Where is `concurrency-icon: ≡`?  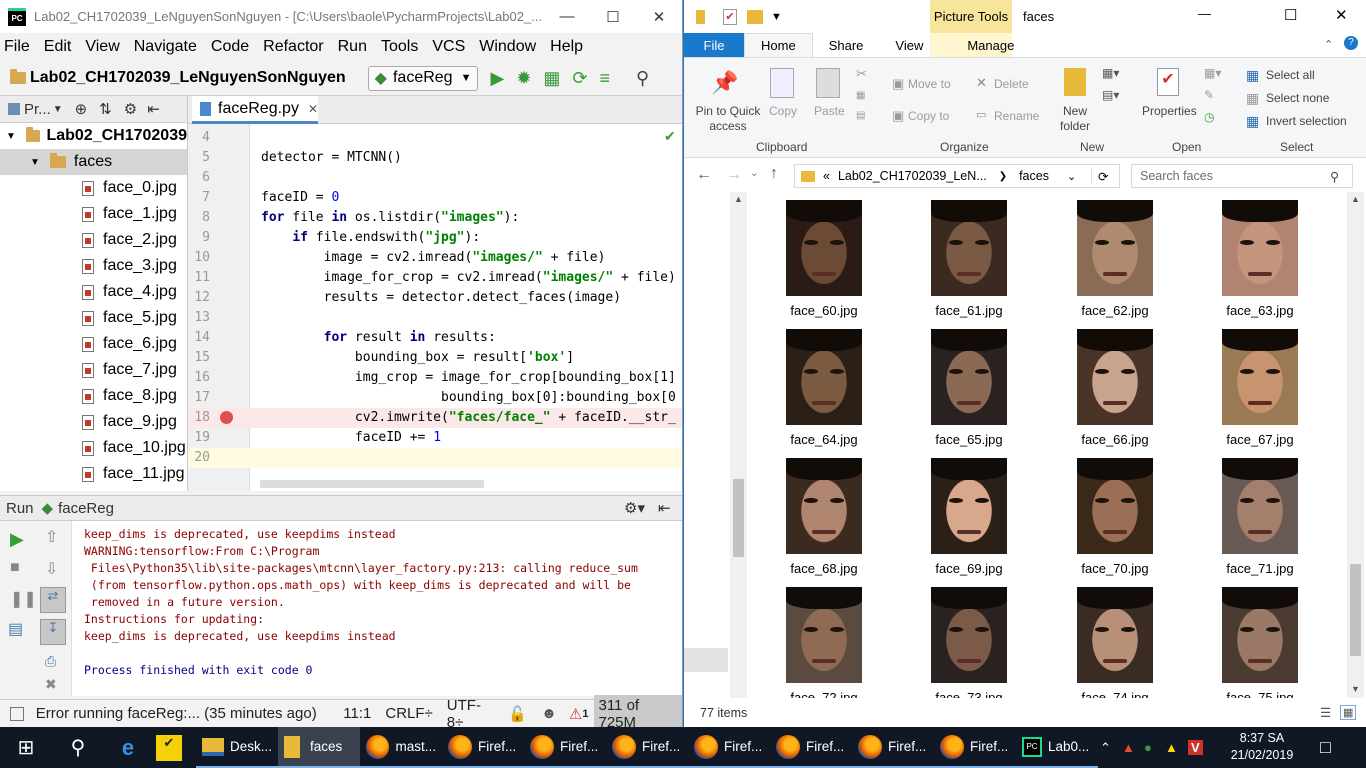
concurrency-icon: ≡ is located at coordinates (605, 78).